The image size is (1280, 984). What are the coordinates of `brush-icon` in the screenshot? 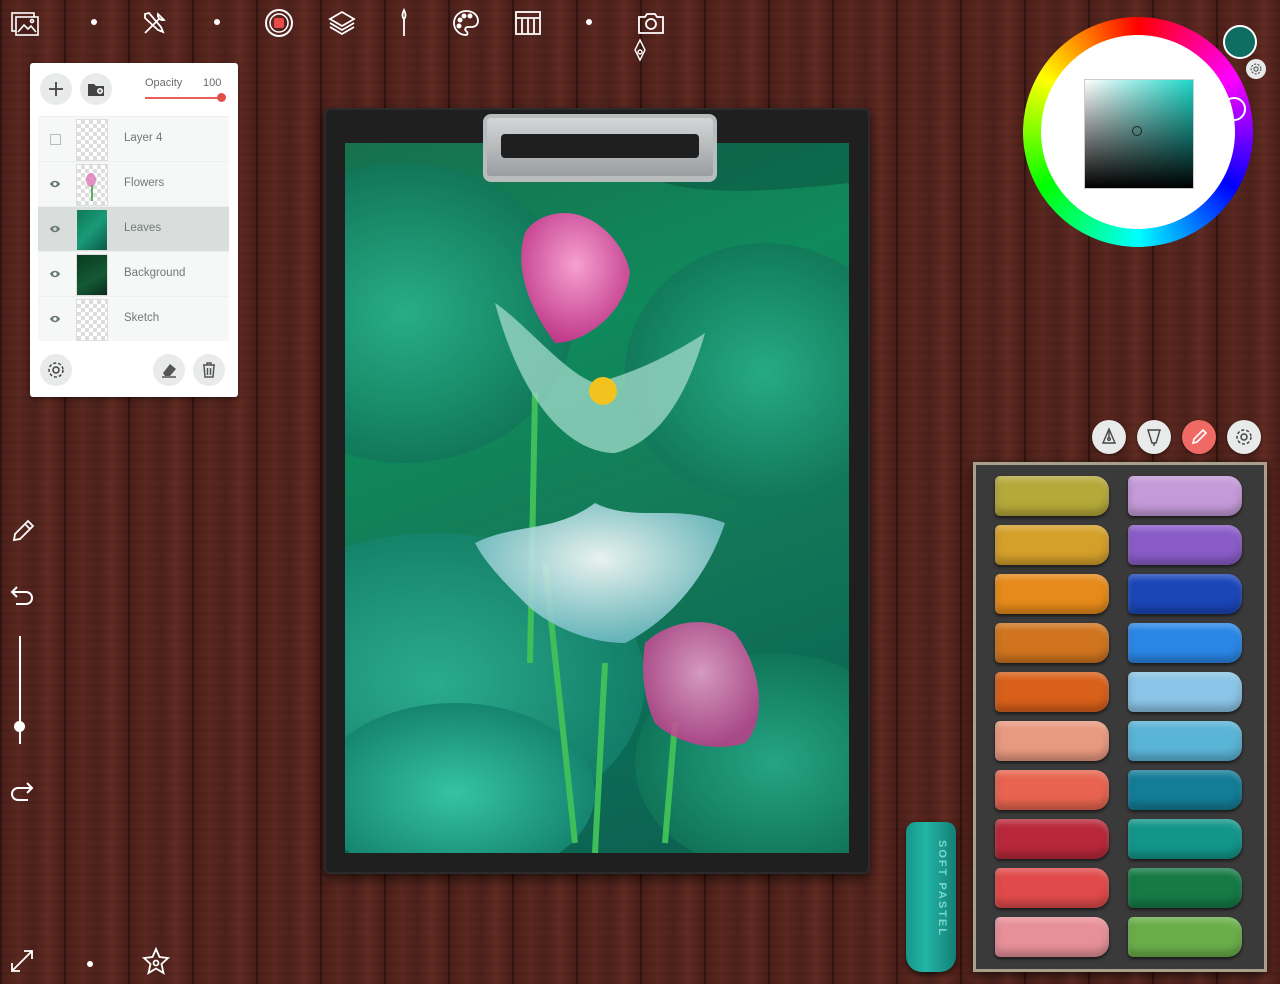 It's located at (404, 22).